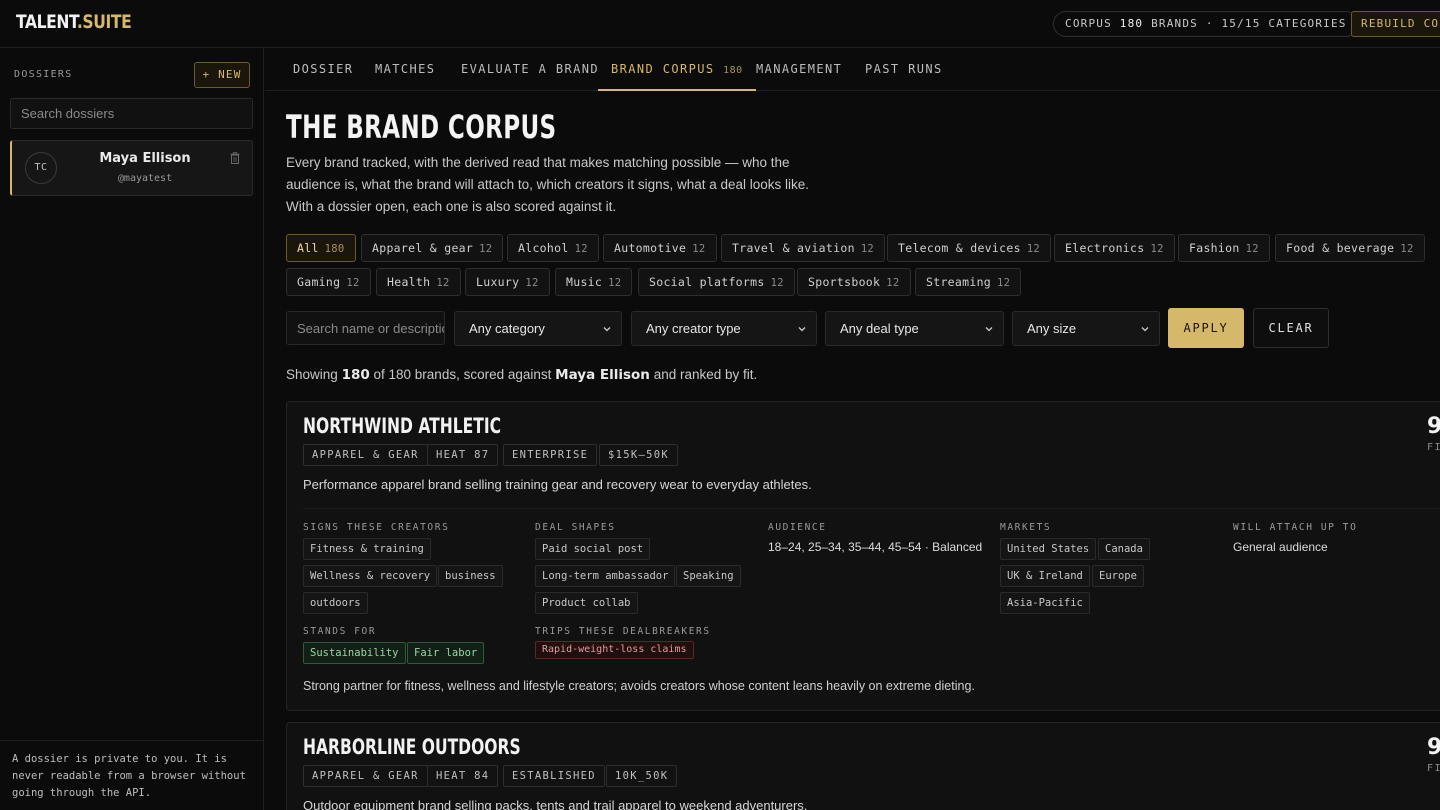 The image size is (1440, 810). I want to click on creator-tag: outdoors, so click(335, 603).